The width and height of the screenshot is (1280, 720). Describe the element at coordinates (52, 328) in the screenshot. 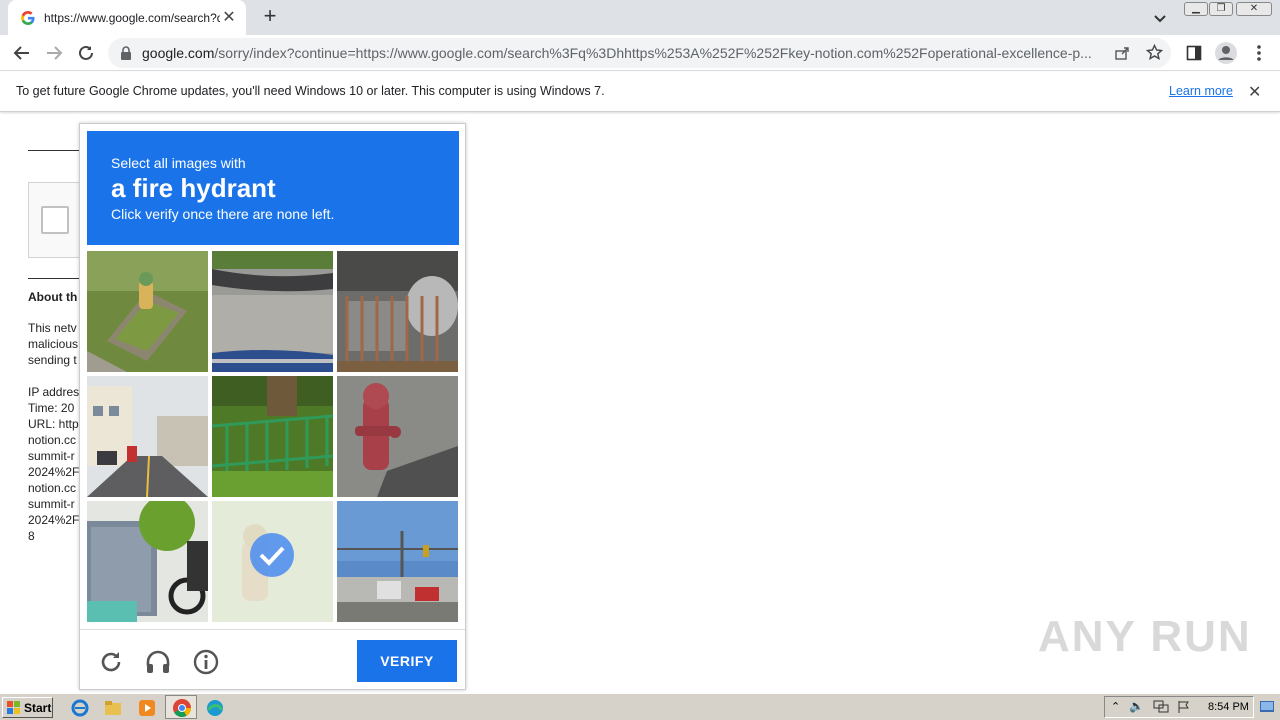

I see `text-line: This netv` at that location.